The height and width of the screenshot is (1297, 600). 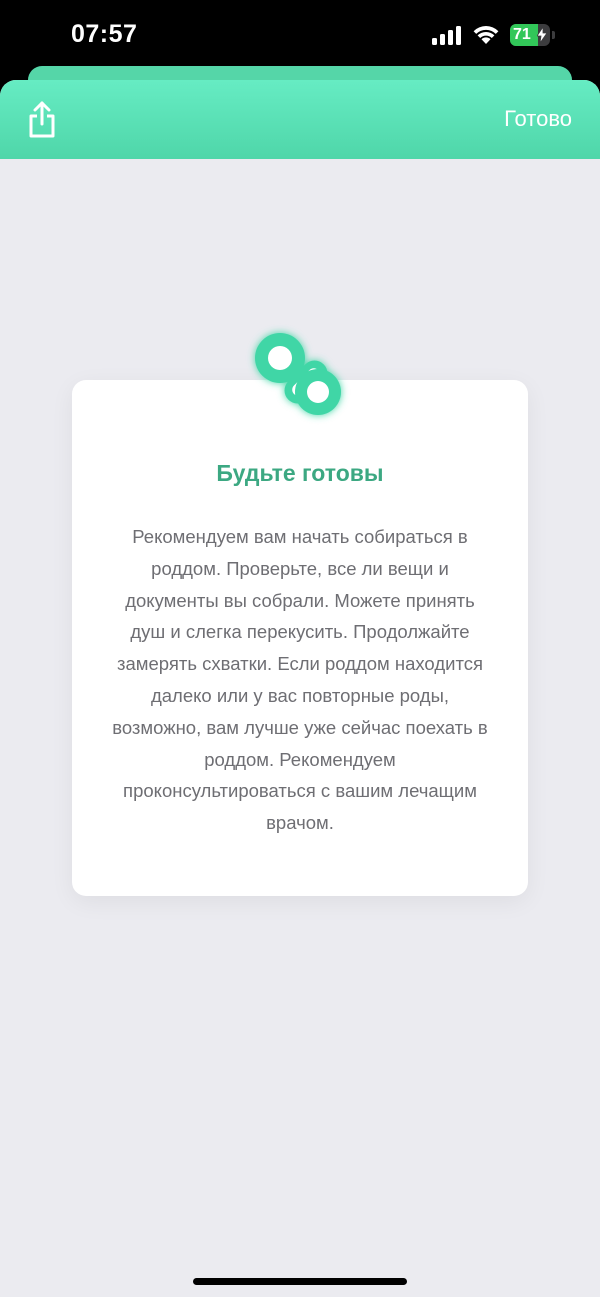 I want to click on status-time: 07:57, so click(x=104, y=34).